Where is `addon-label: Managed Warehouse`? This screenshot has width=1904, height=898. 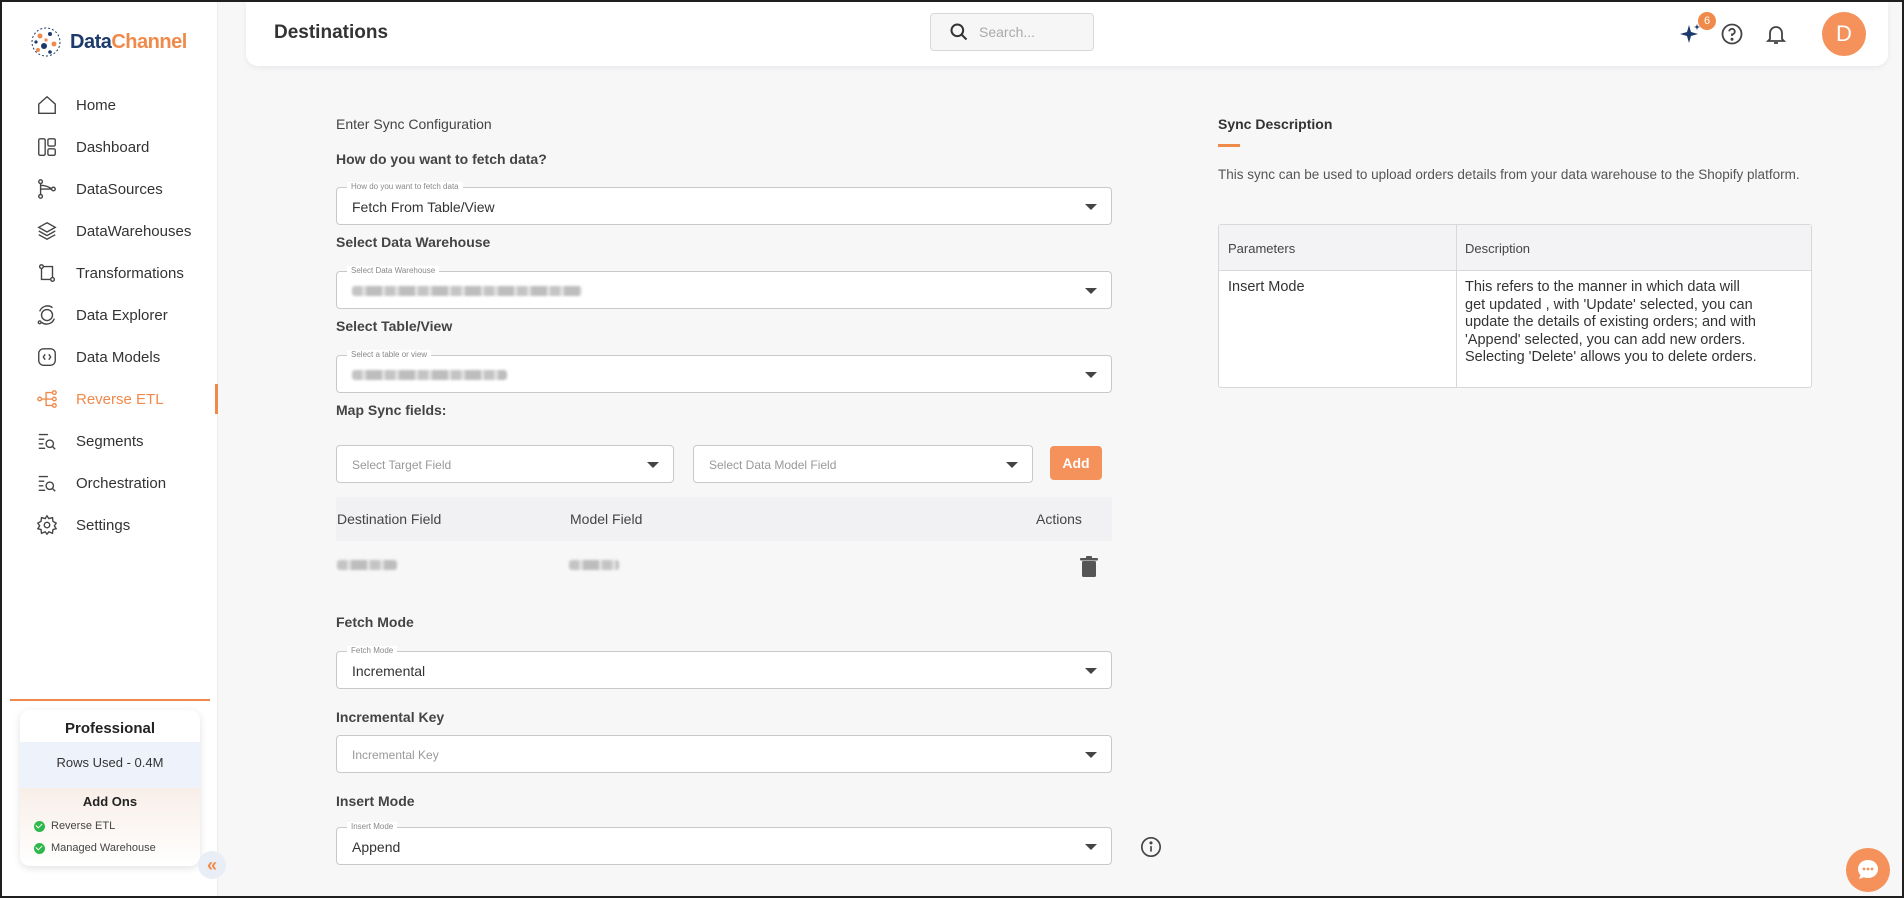 addon-label: Managed Warehouse is located at coordinates (103, 848).